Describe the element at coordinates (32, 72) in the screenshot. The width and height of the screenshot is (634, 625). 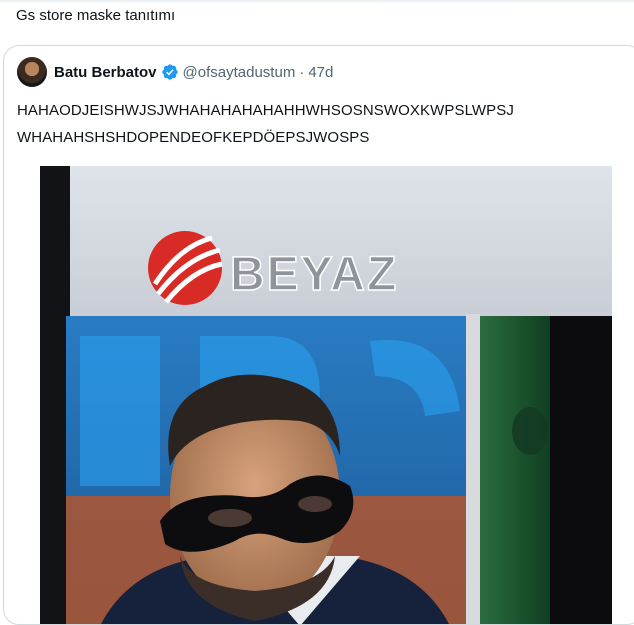
I see `avatar` at that location.